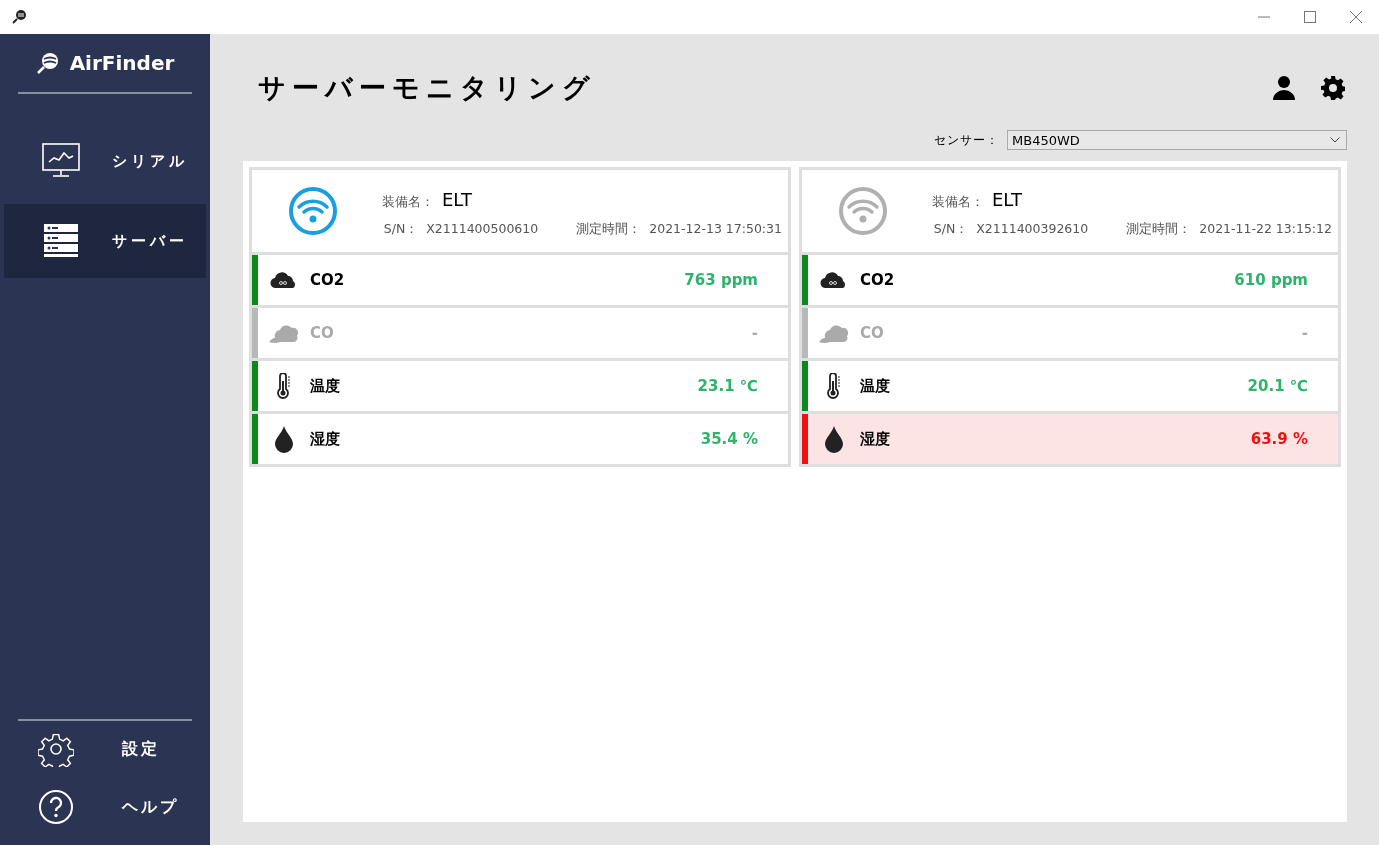 The image size is (1379, 845). Describe the element at coordinates (105, 749) in the screenshot. I see `nav-item: 設定` at that location.